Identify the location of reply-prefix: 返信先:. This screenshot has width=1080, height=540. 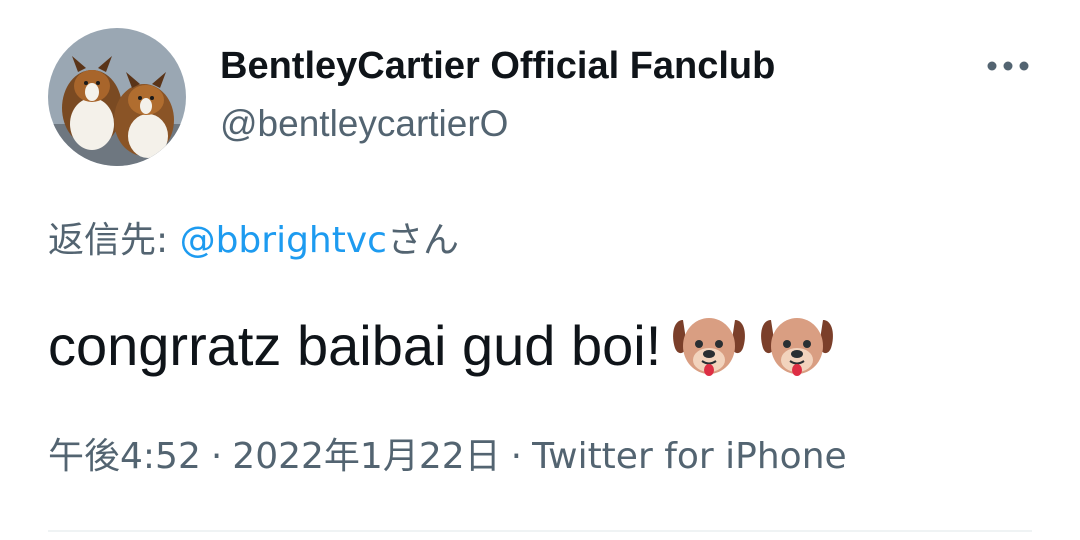
(114, 240).